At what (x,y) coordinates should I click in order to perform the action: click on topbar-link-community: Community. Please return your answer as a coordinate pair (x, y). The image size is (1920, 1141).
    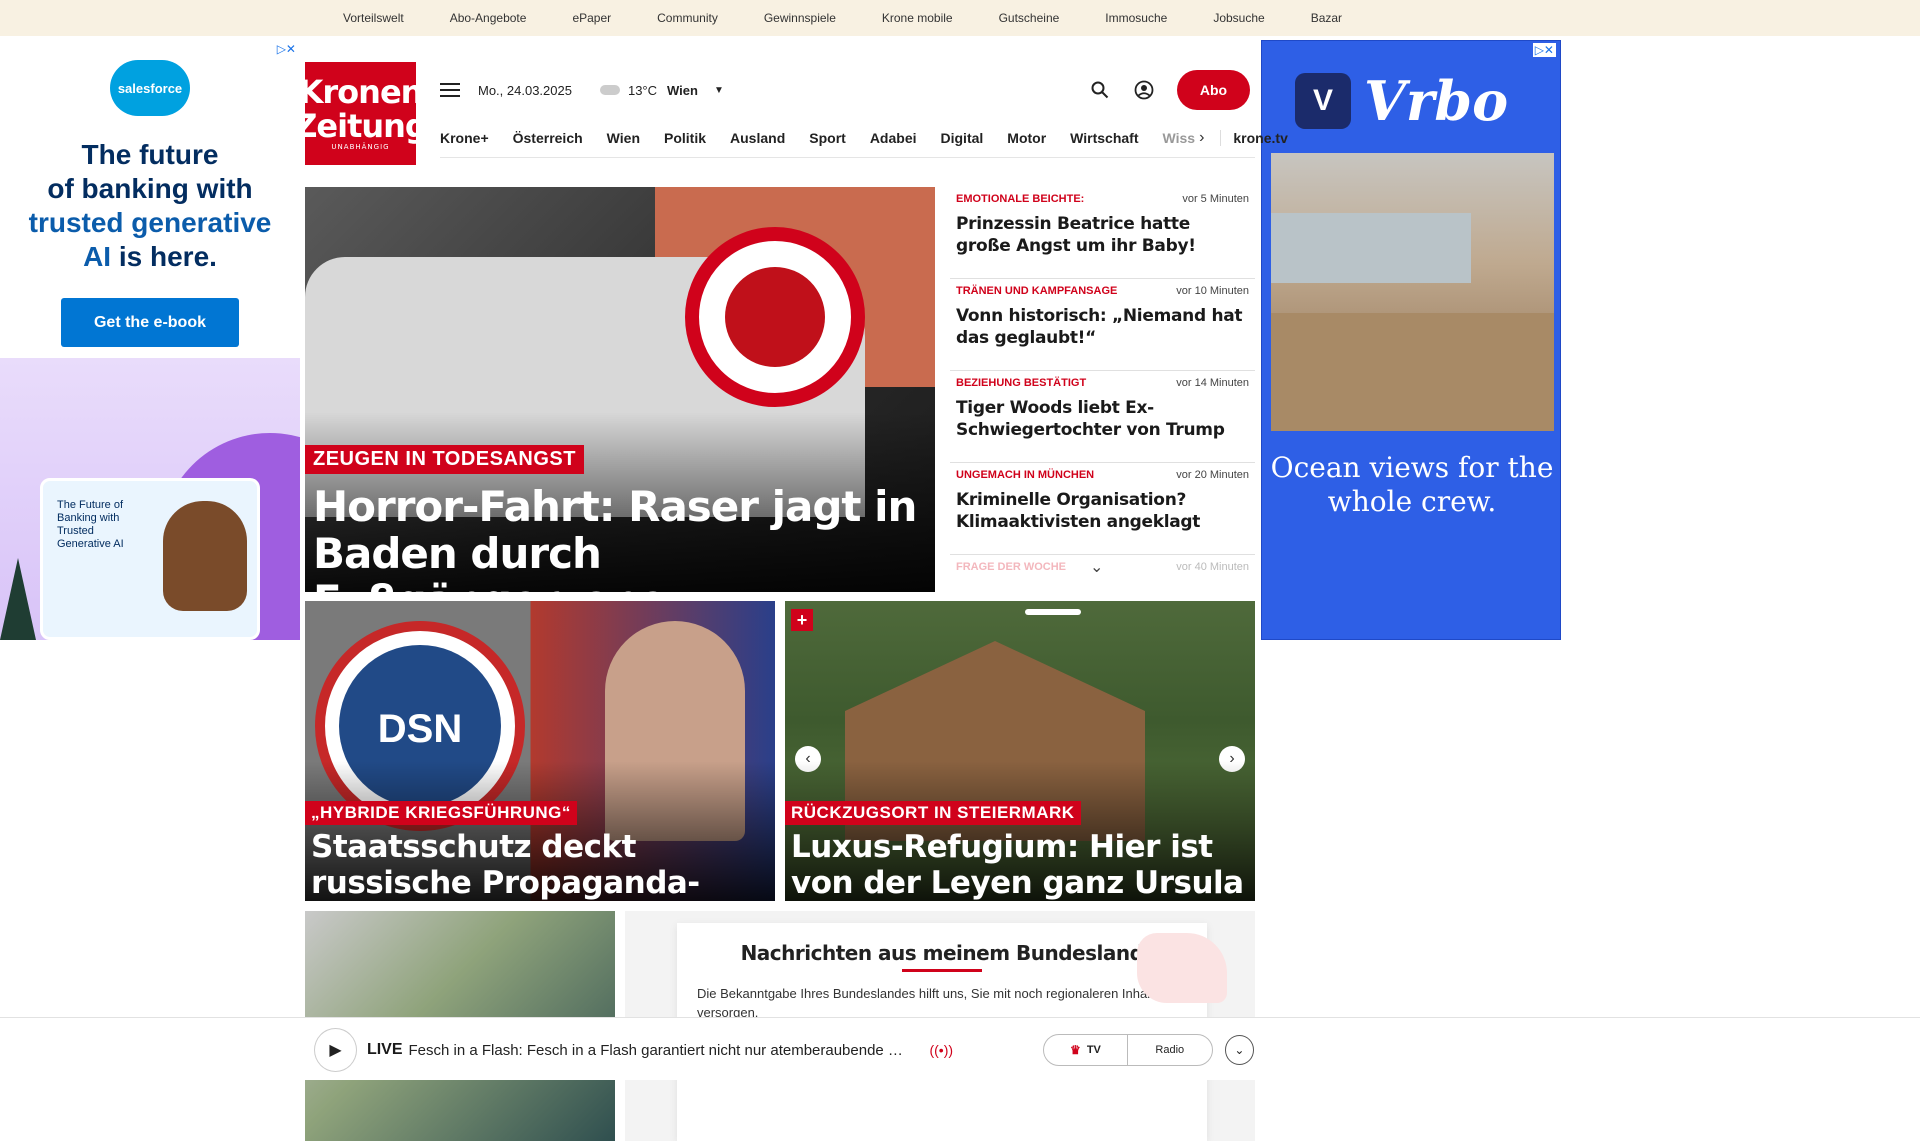
    Looking at the image, I should click on (687, 18).